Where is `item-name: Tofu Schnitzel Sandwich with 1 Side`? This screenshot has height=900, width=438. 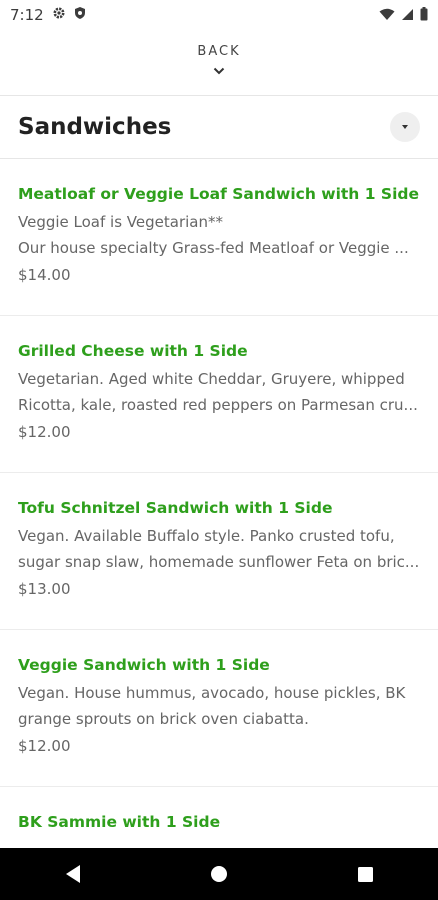
item-name: Tofu Schnitzel Sandwich with 1 Side is located at coordinates (175, 508).